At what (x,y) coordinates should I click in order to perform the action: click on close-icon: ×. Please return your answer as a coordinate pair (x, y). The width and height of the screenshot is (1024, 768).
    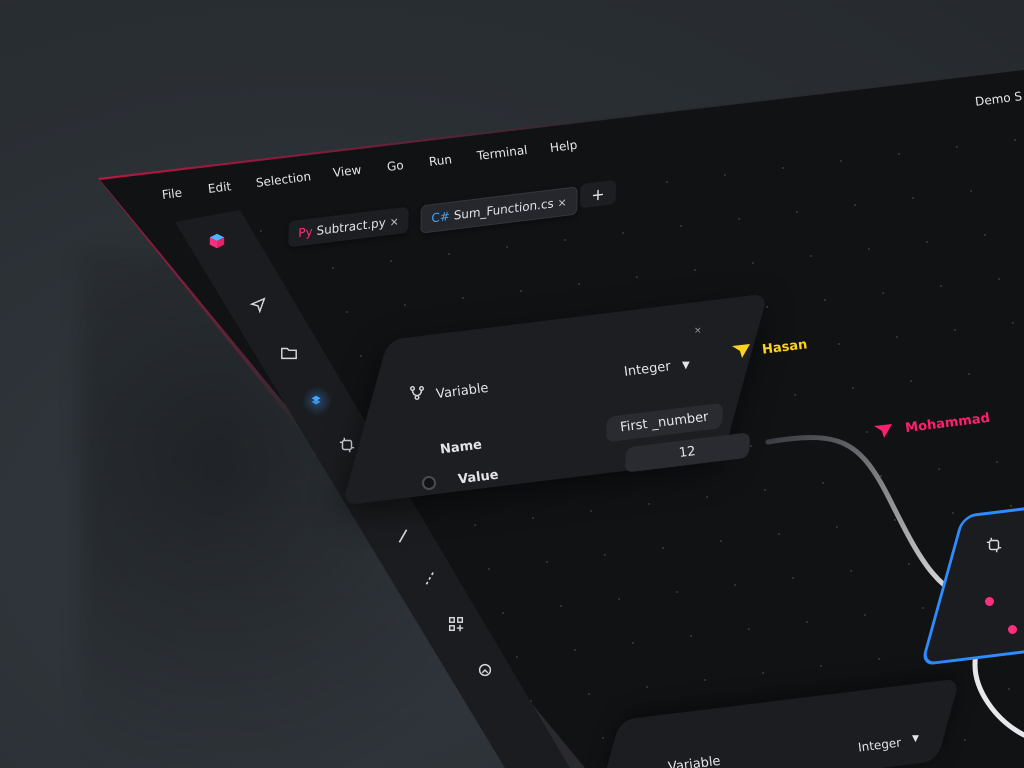
    Looking at the image, I should click on (698, 331).